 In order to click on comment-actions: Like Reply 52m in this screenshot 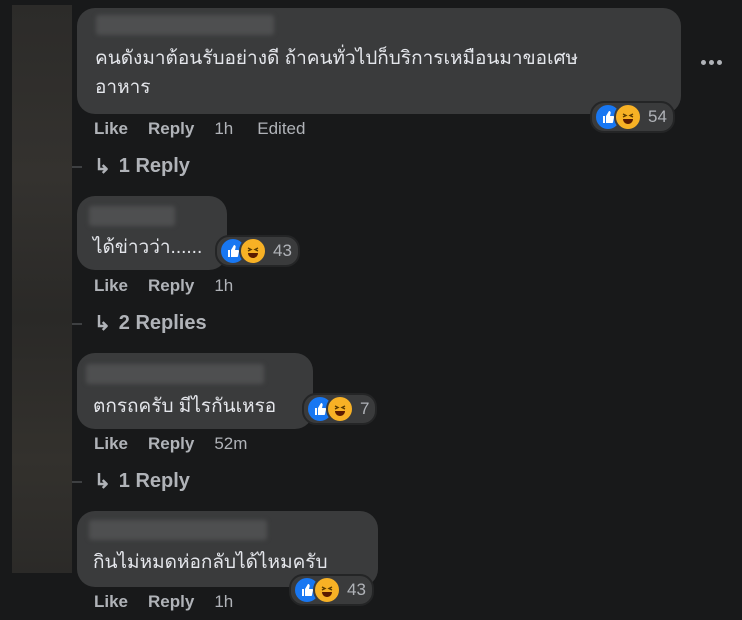, I will do `click(182, 444)`.